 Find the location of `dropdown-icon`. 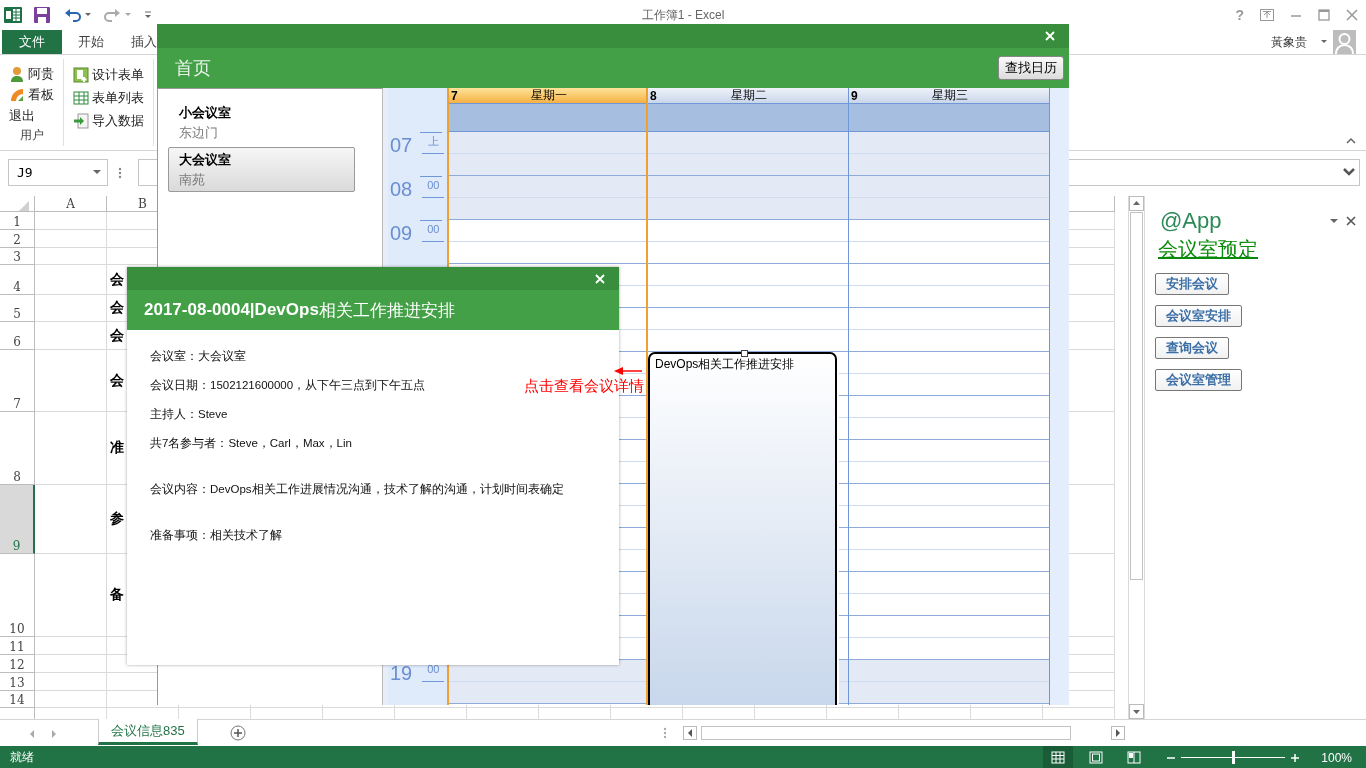

dropdown-icon is located at coordinates (97, 172).